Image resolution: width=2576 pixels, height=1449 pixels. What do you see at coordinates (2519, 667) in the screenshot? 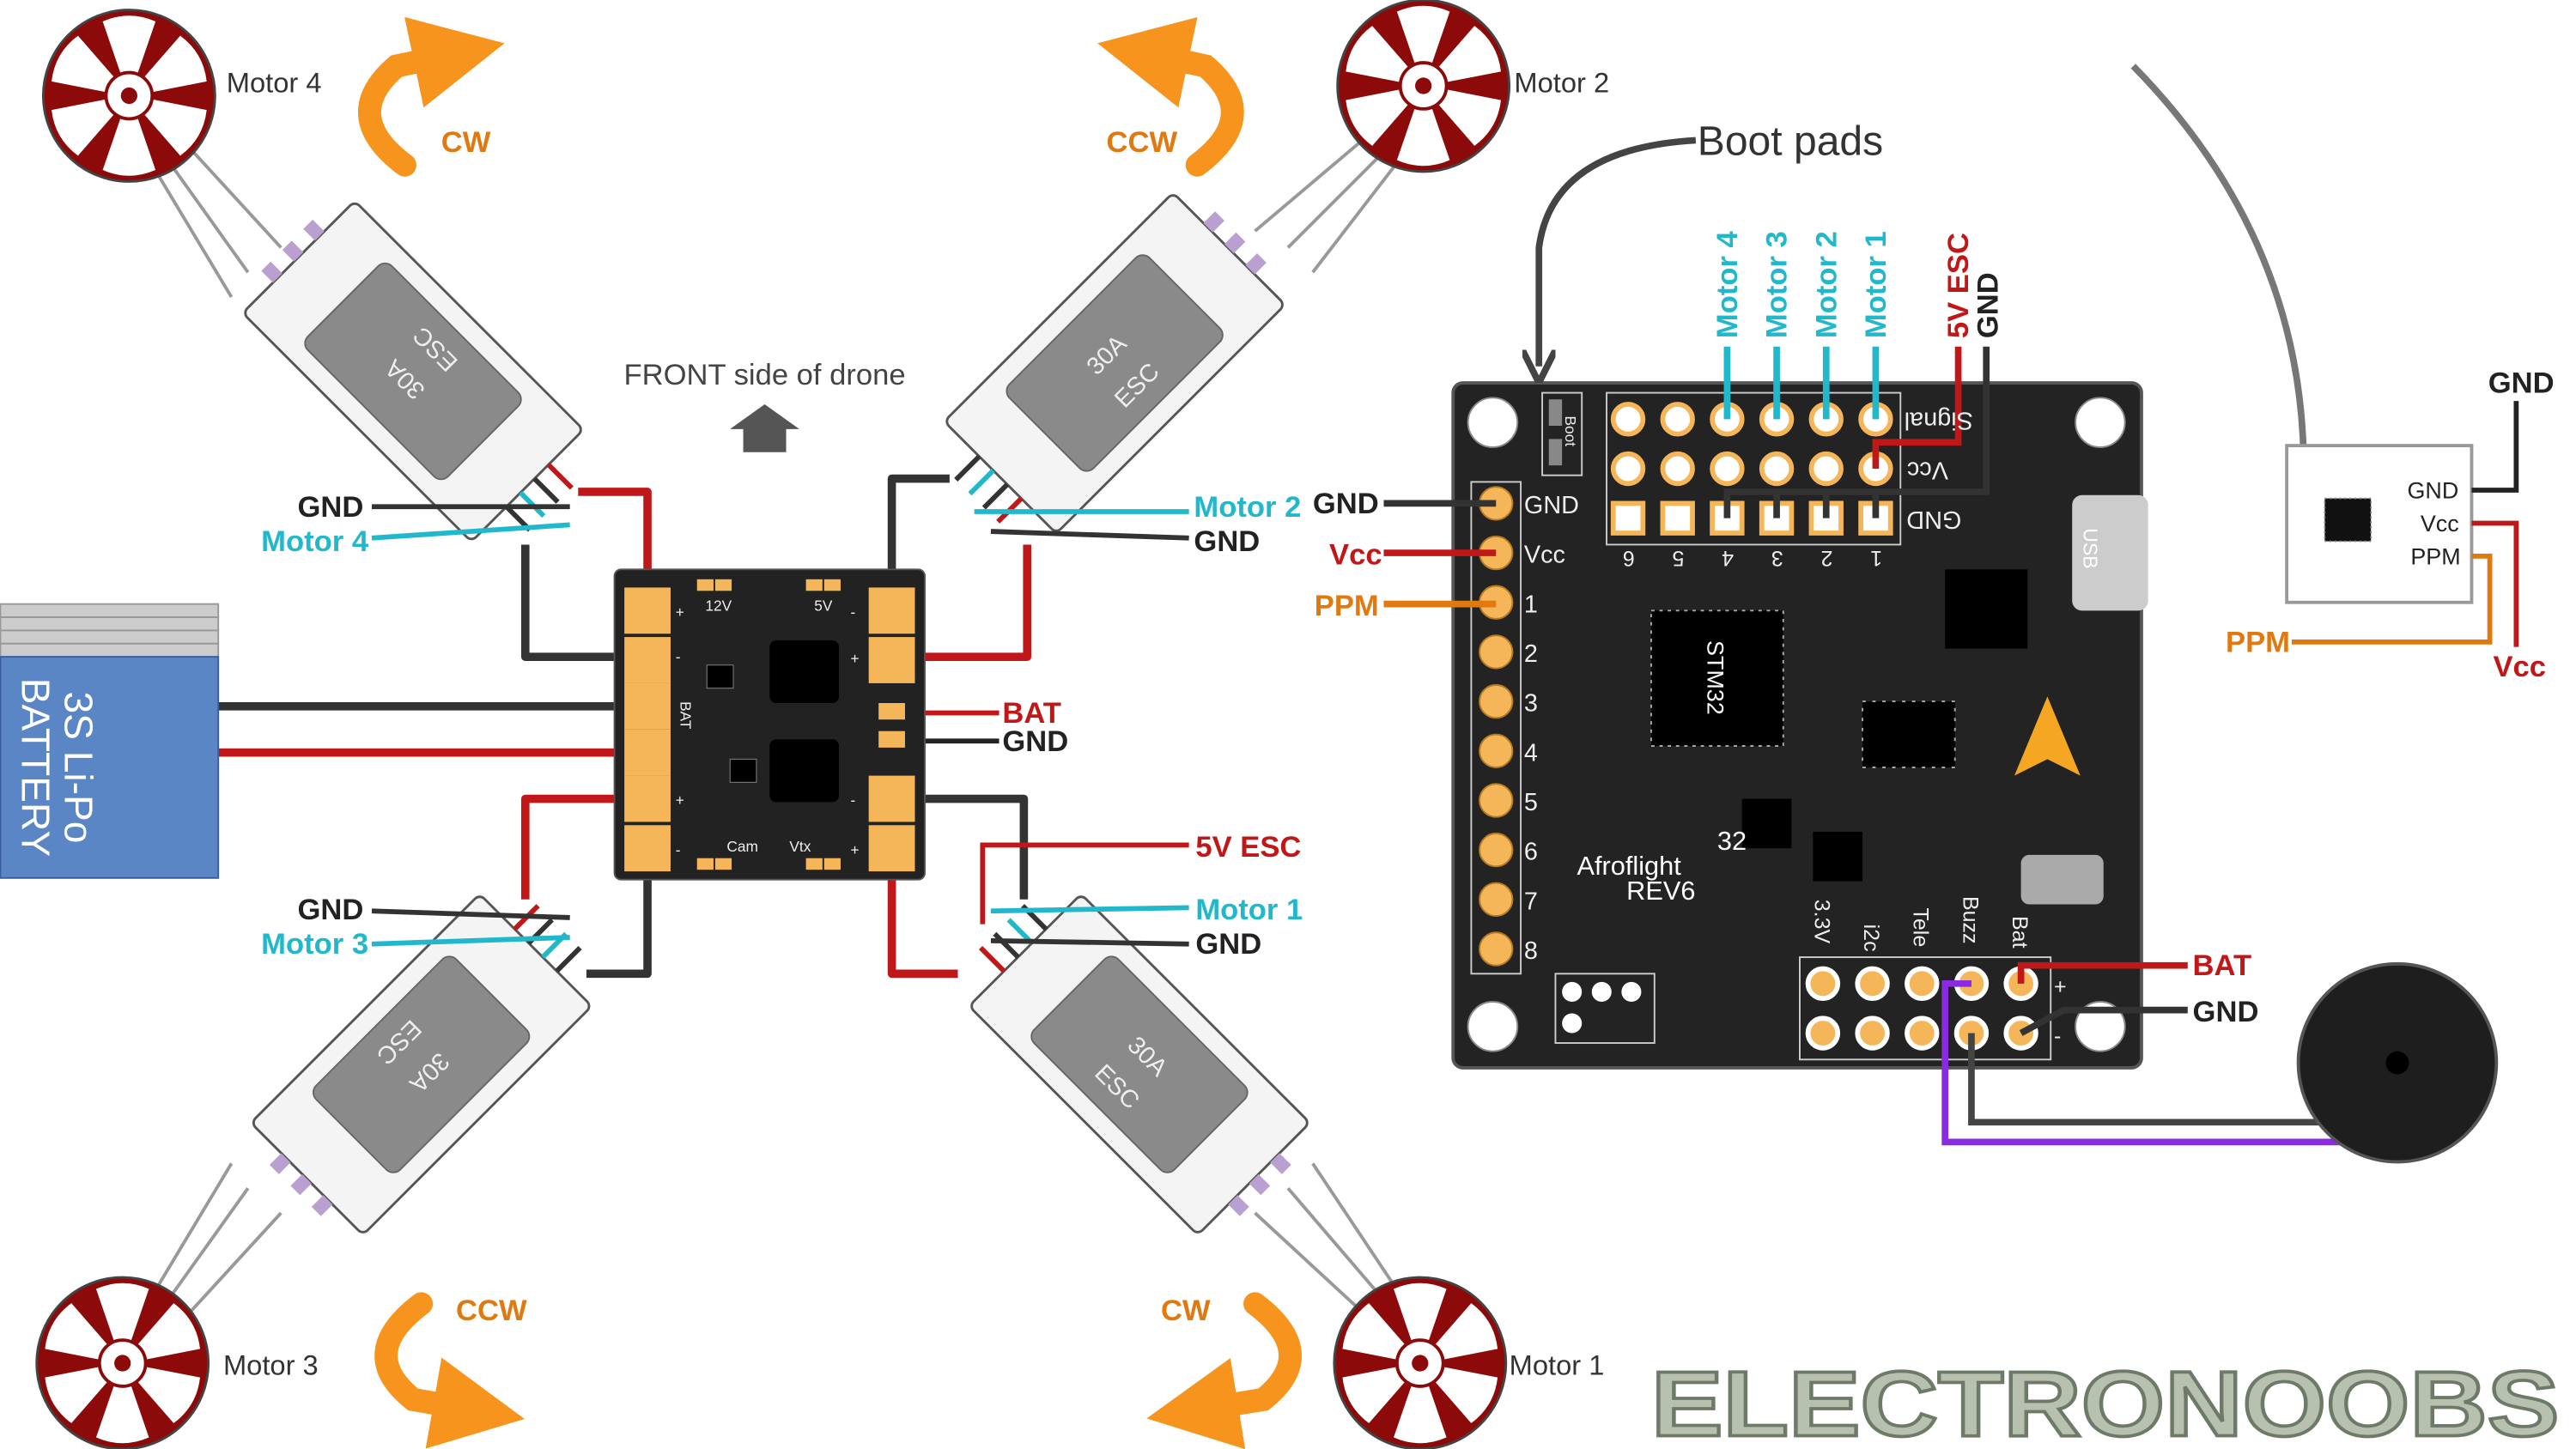
I see `receiver-wire-vcc: Vcc` at bounding box center [2519, 667].